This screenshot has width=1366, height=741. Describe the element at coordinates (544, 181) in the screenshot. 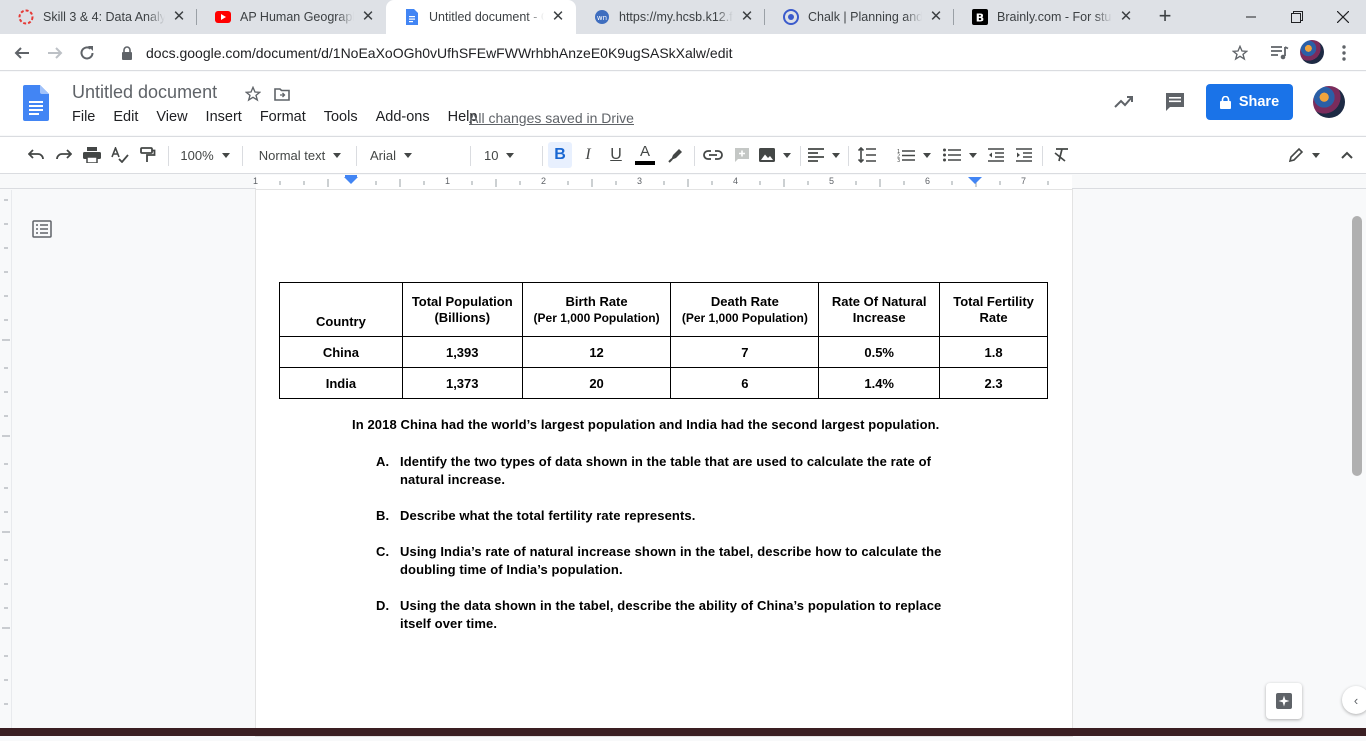

I see `ruler-number: 2` at that location.